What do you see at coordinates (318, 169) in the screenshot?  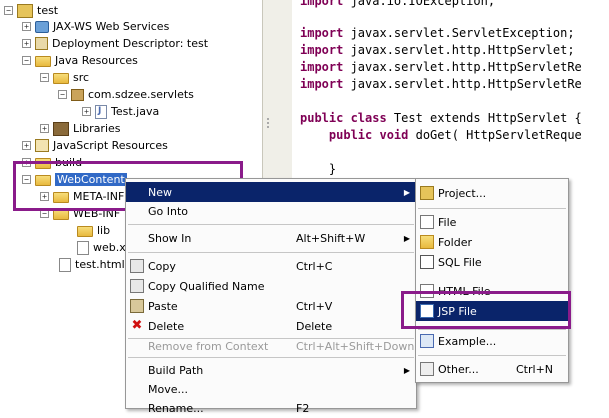 I see `code-line: }` at bounding box center [318, 169].